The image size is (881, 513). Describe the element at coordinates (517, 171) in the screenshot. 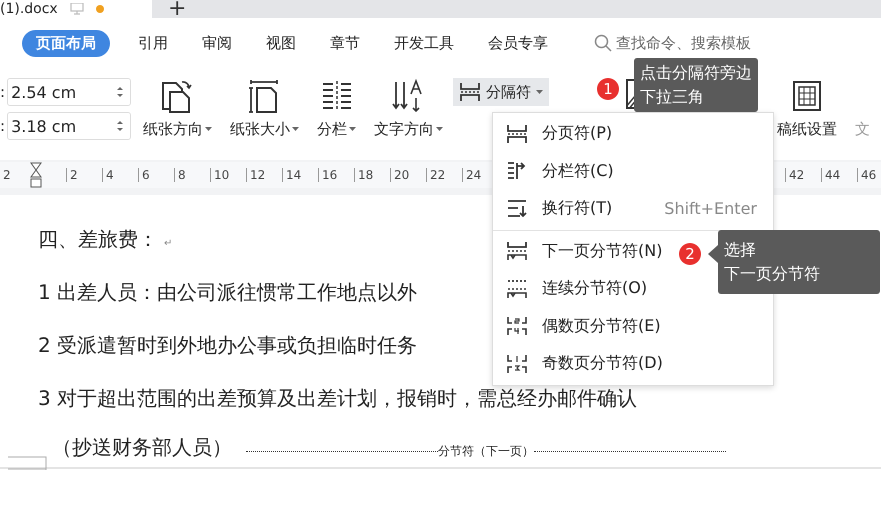

I see `column-break-icon` at that location.